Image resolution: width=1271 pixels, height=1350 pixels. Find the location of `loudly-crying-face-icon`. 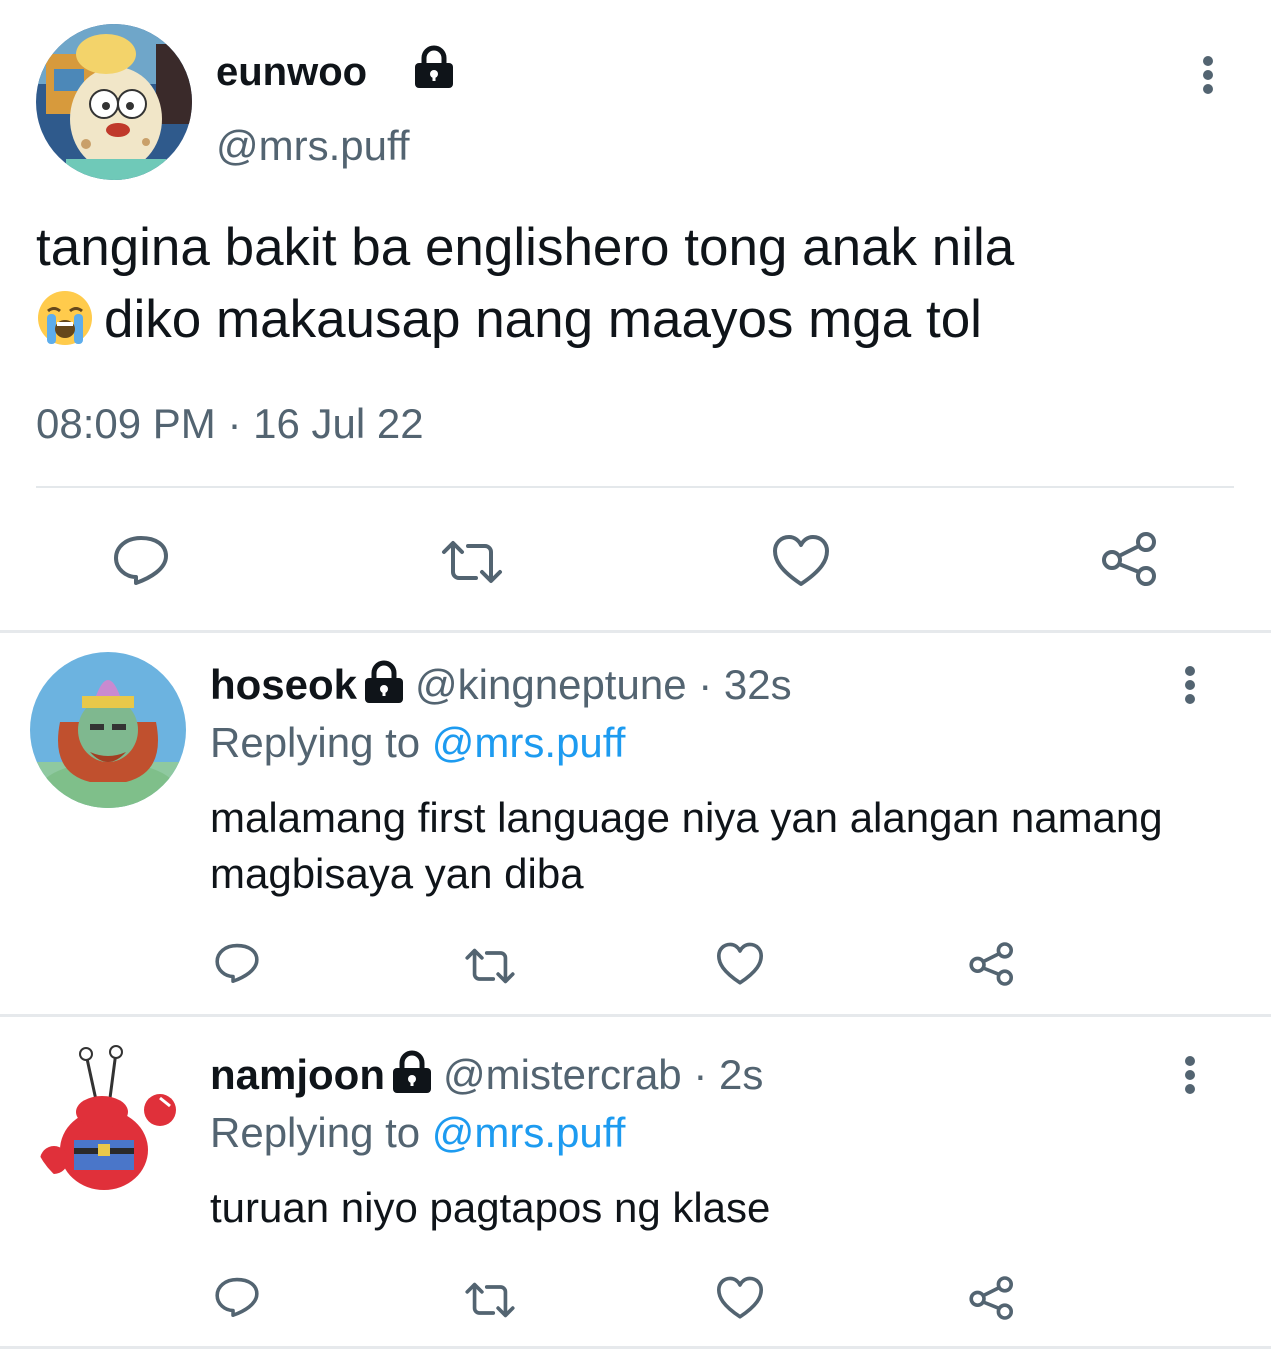

loudly-crying-face-icon is located at coordinates (65, 318).